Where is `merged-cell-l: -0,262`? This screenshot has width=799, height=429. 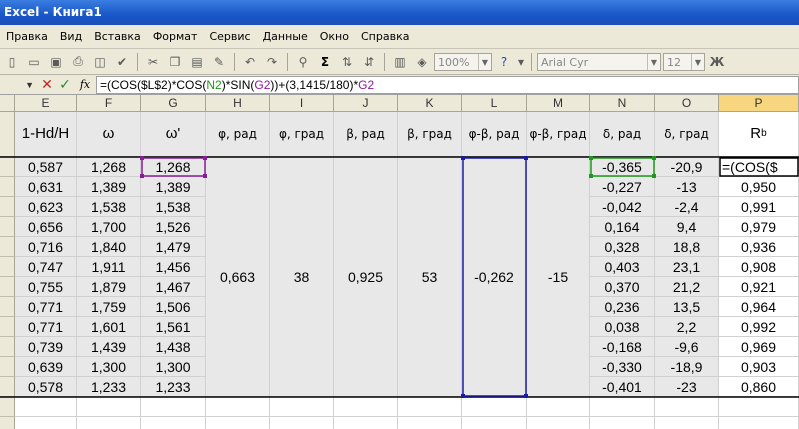 merged-cell-l: -0,262 is located at coordinates (494, 277).